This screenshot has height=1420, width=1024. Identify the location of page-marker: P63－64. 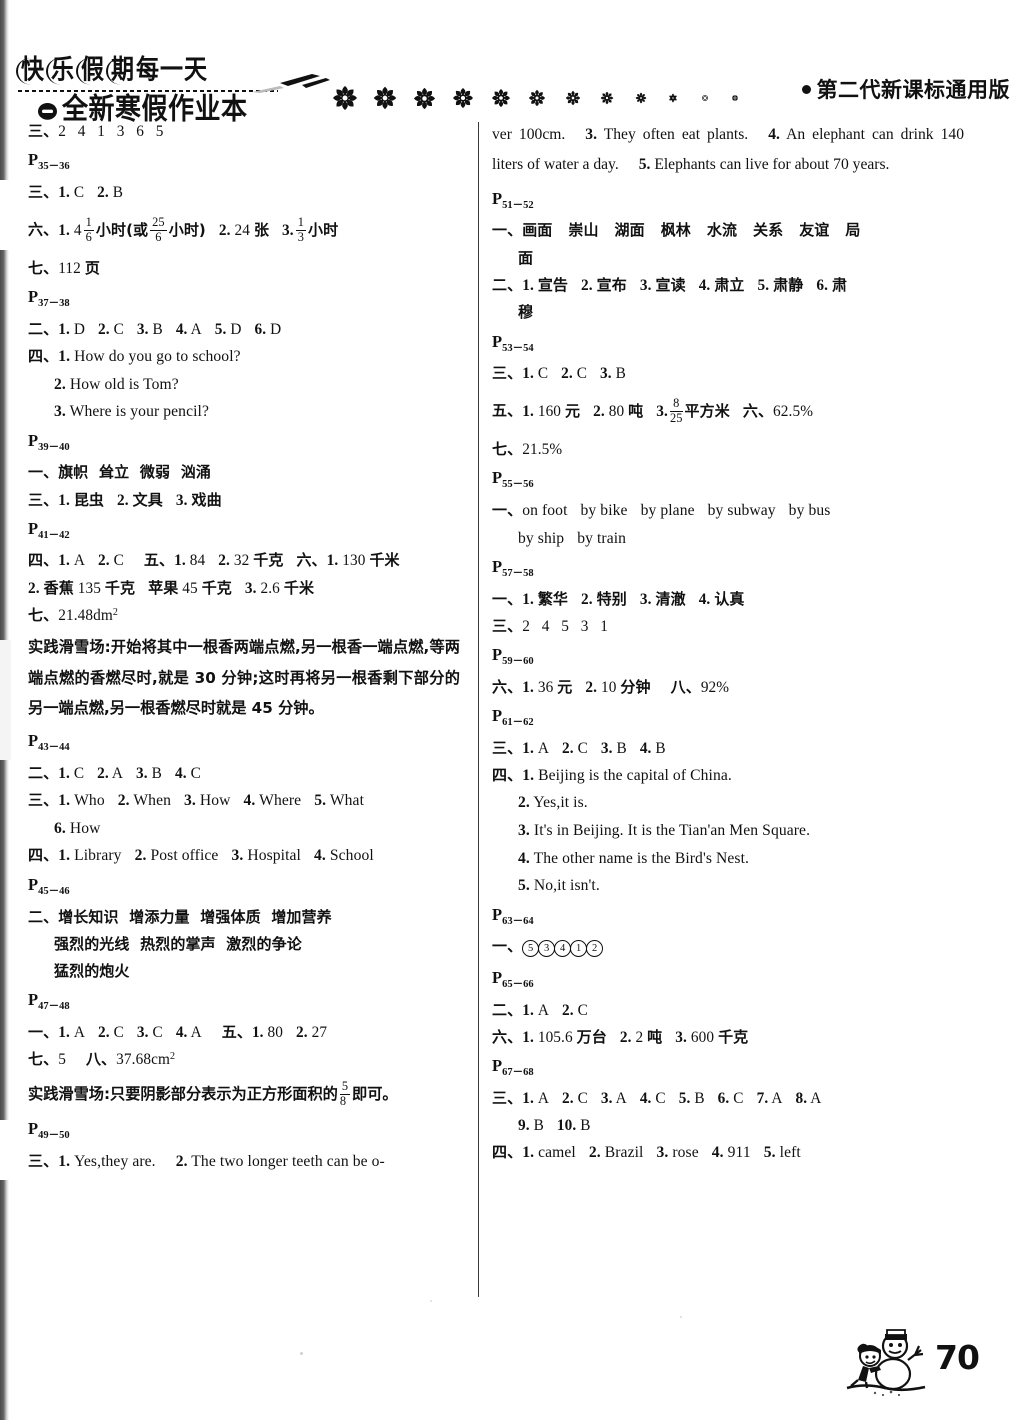
(728, 917).